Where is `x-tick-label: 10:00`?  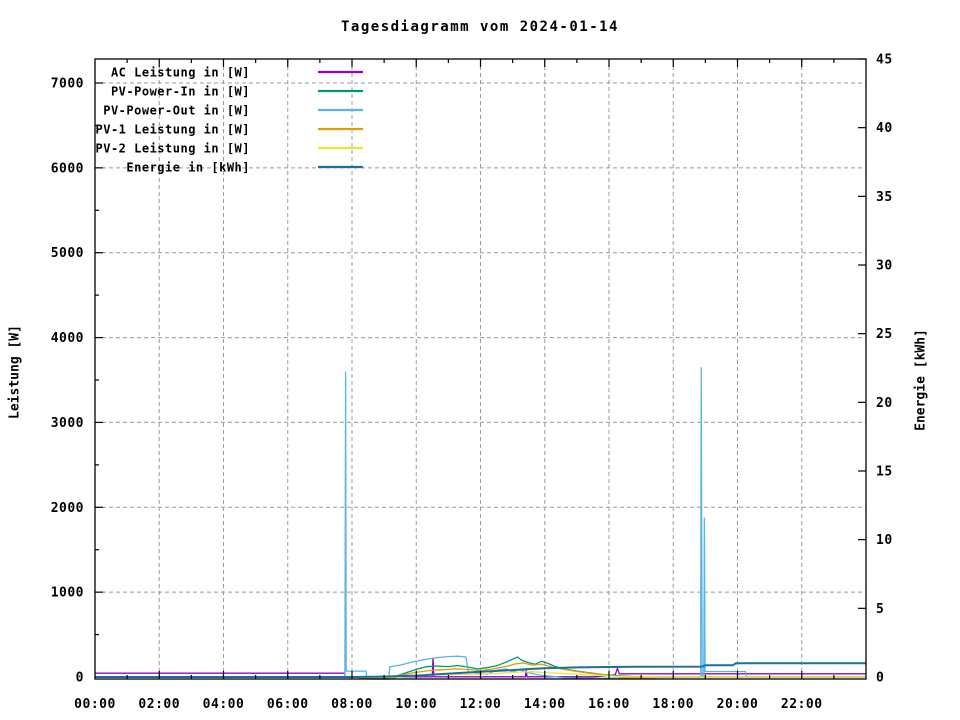 x-tick-label: 10:00 is located at coordinates (416, 704).